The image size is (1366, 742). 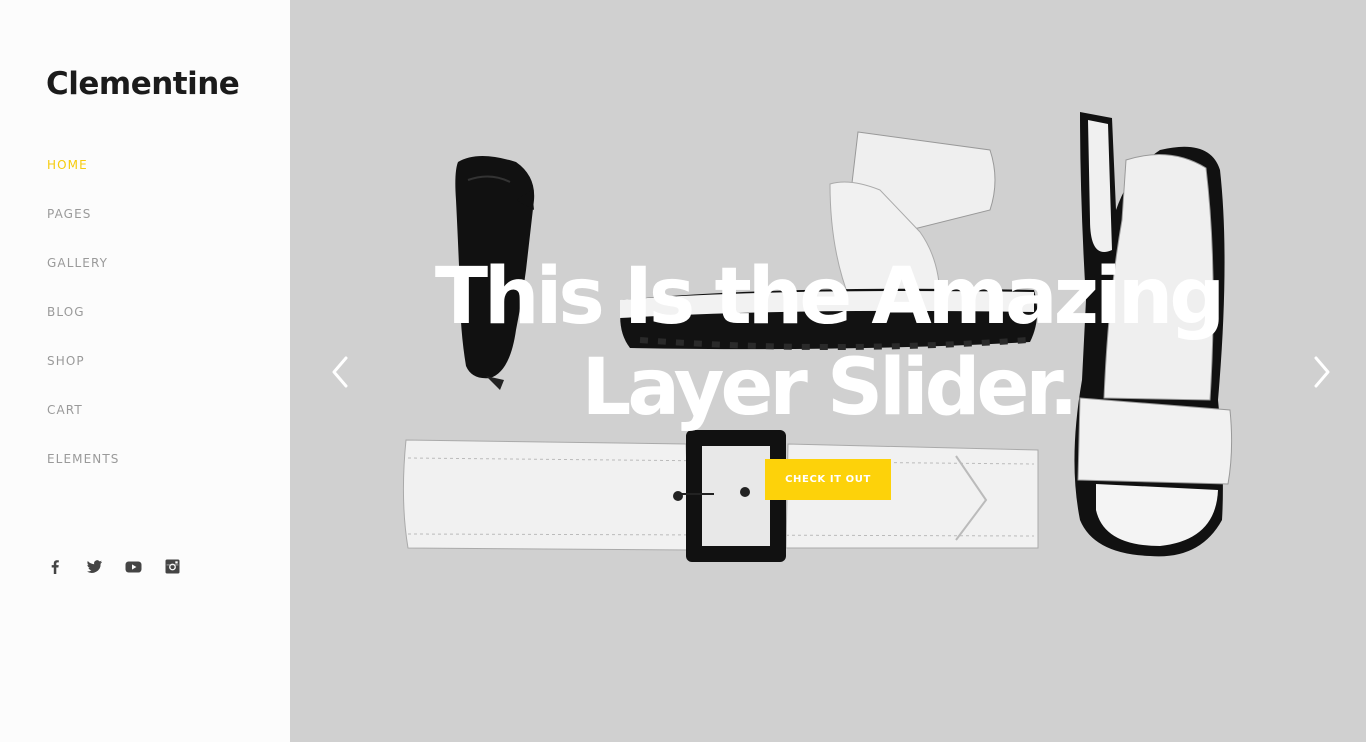 What do you see at coordinates (830, 388) in the screenshot?
I see `slider-headline-line-2: Layer Slider.` at bounding box center [830, 388].